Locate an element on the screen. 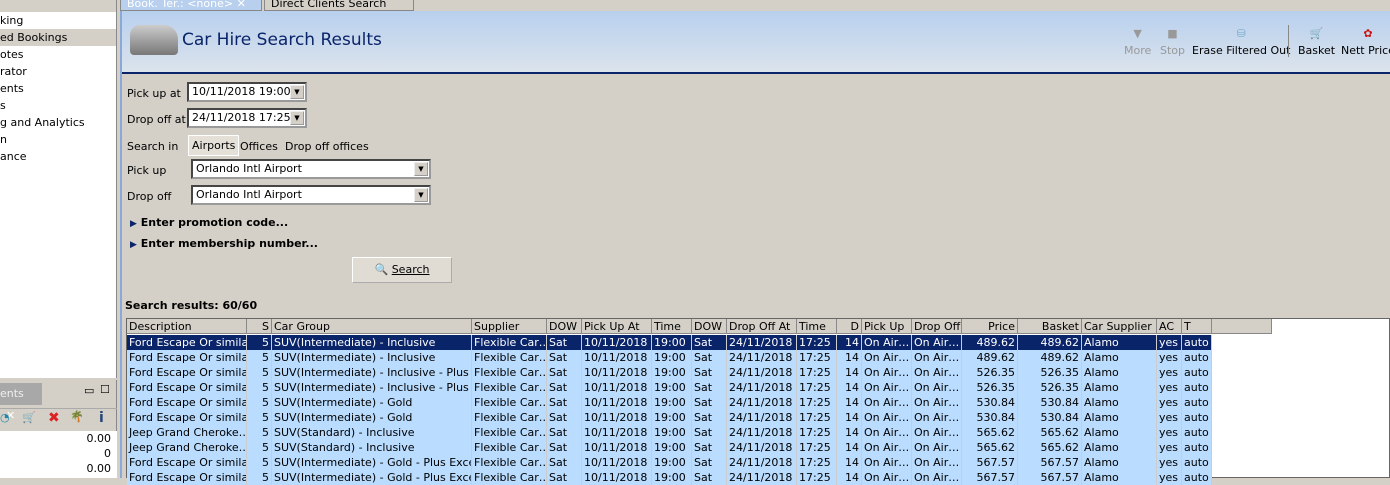  tab-direct-clients-search: Direct Clients Search is located at coordinates (339, 5).